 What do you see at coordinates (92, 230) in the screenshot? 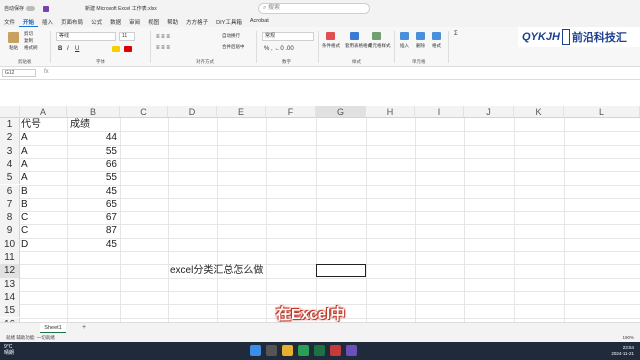
I see `data-cell-score: 87` at bounding box center [92, 230].